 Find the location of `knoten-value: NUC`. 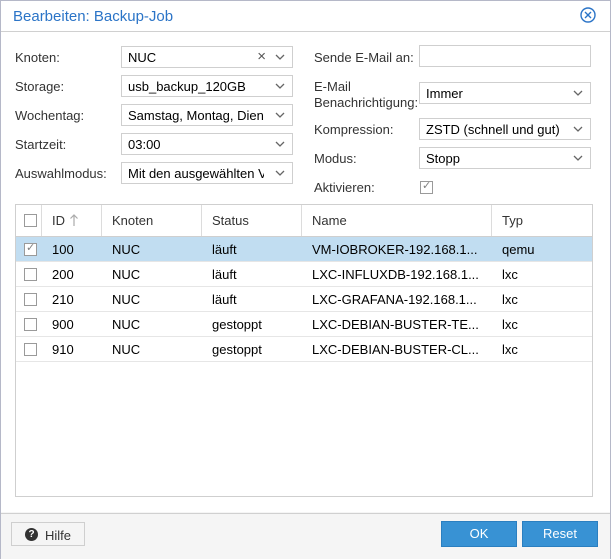

knoten-value: NUC is located at coordinates (142, 57).